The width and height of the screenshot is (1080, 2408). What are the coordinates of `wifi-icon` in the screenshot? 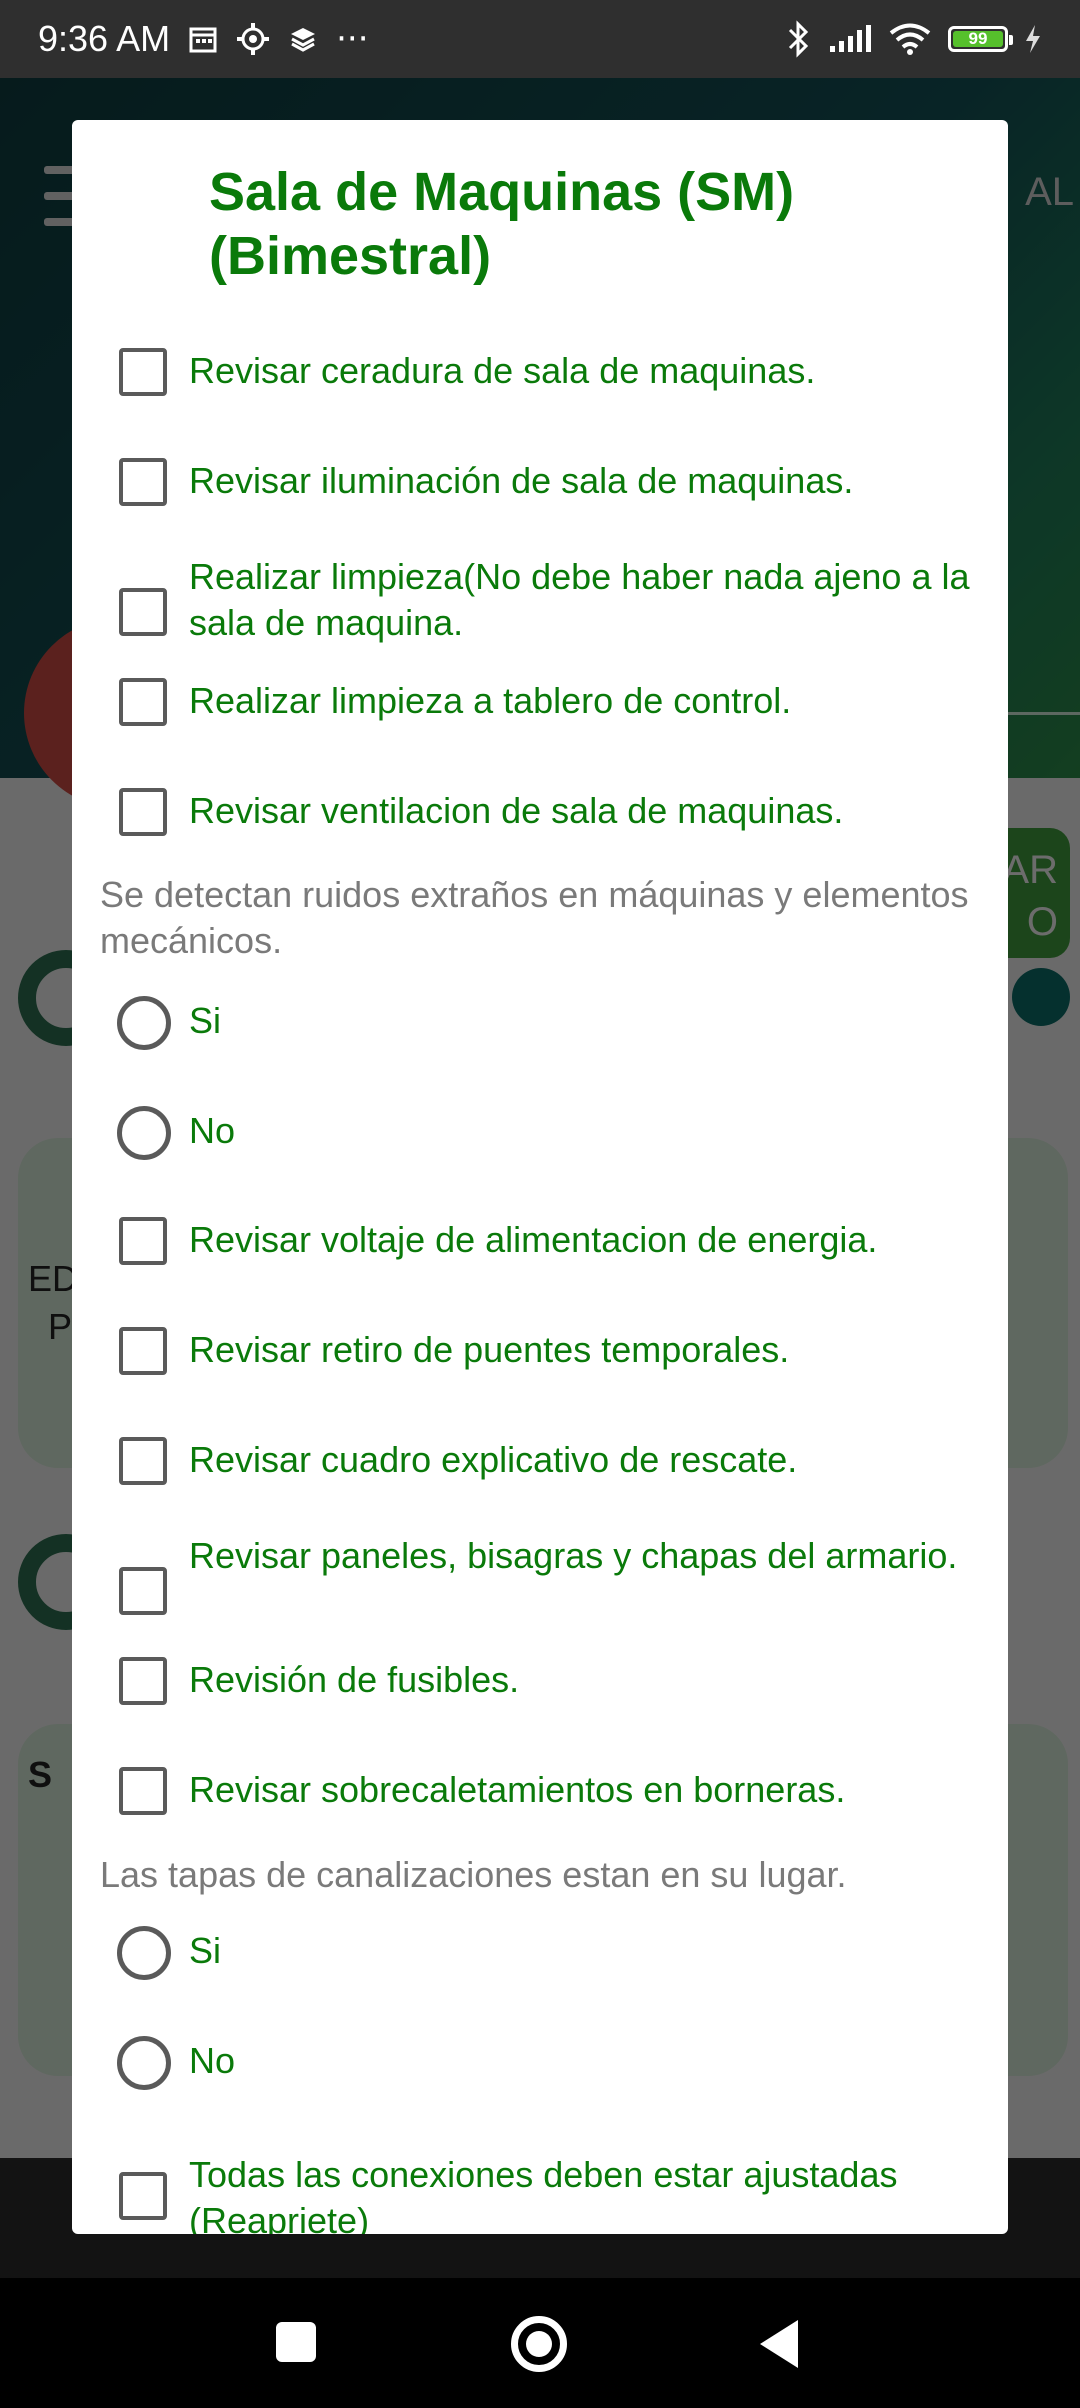 It's located at (910, 39).